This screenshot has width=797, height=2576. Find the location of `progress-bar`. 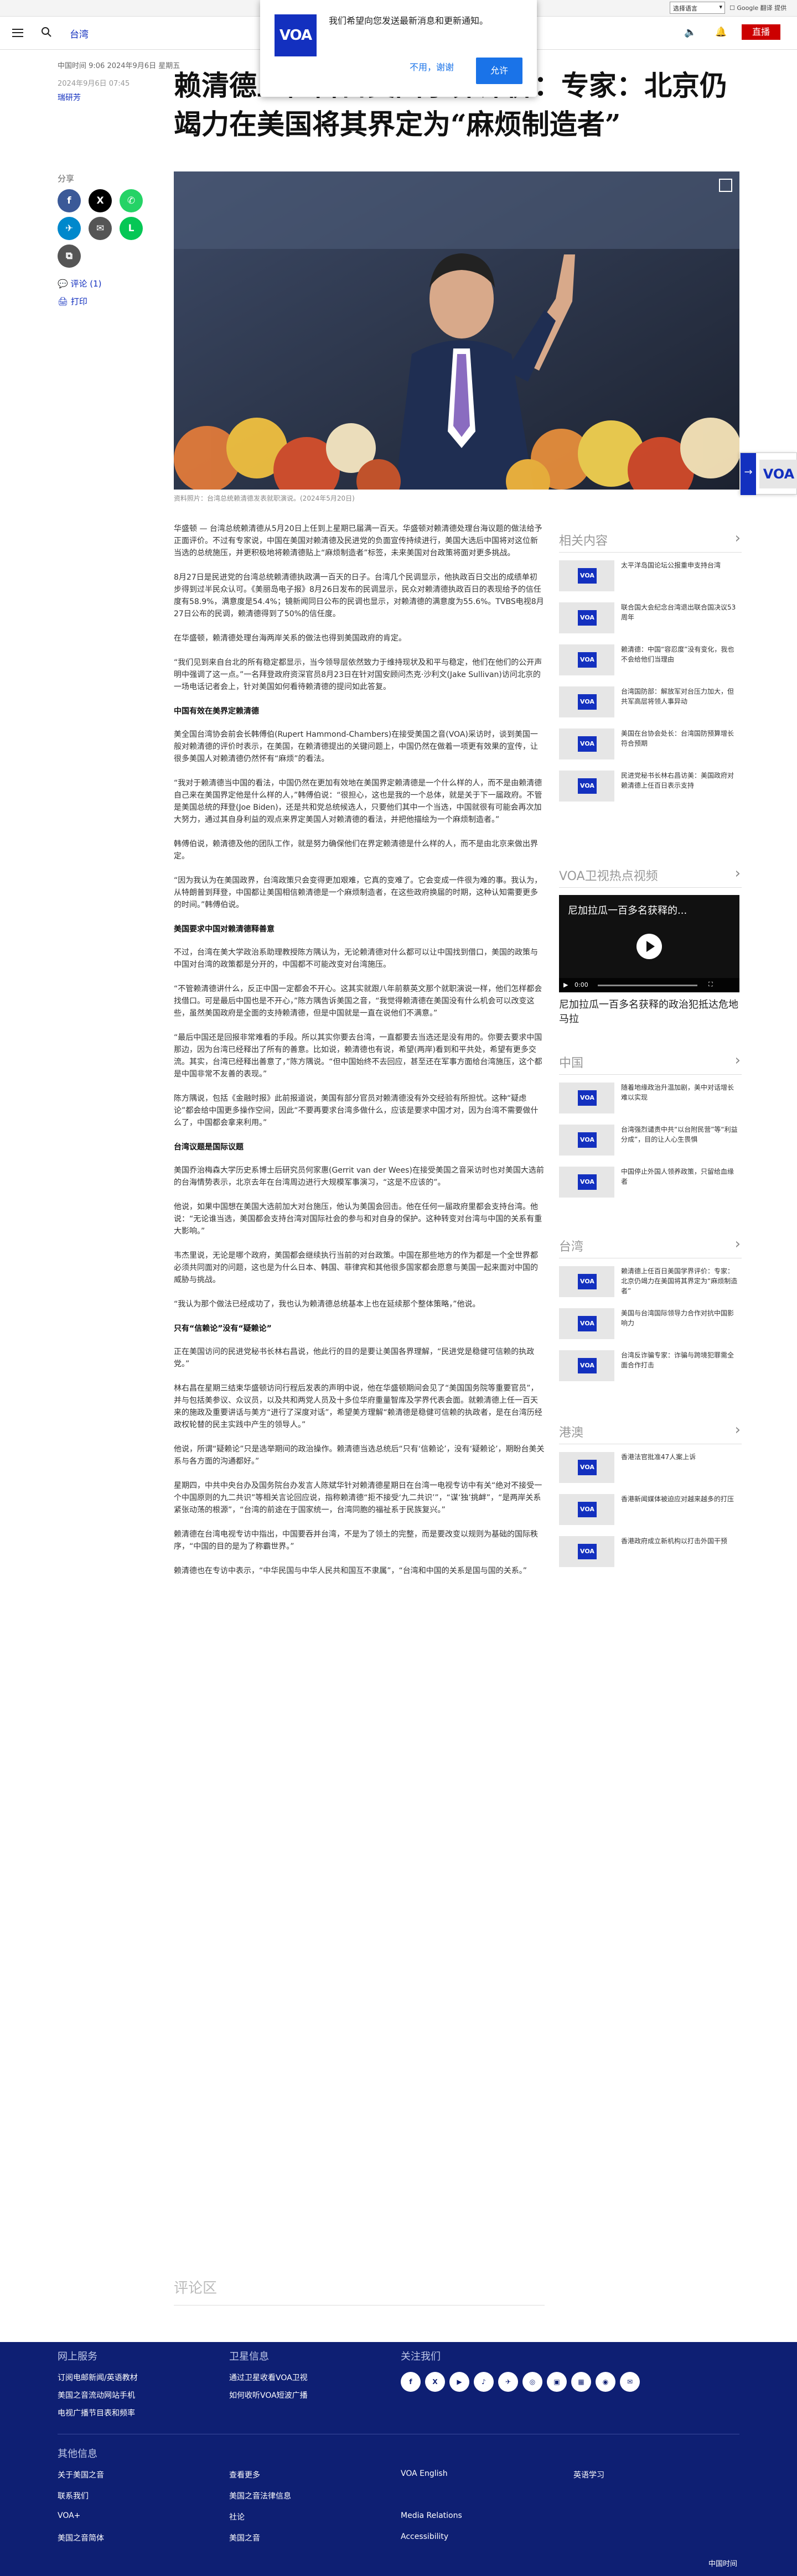

progress-bar is located at coordinates (648, 986).